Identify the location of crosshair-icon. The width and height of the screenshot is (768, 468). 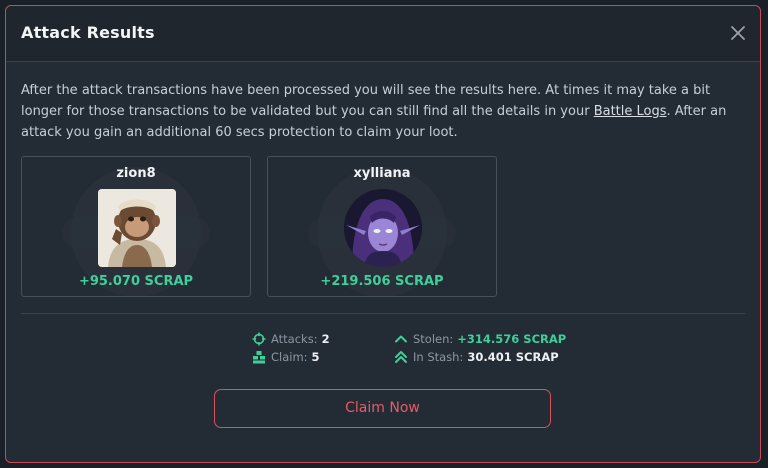
(259, 339).